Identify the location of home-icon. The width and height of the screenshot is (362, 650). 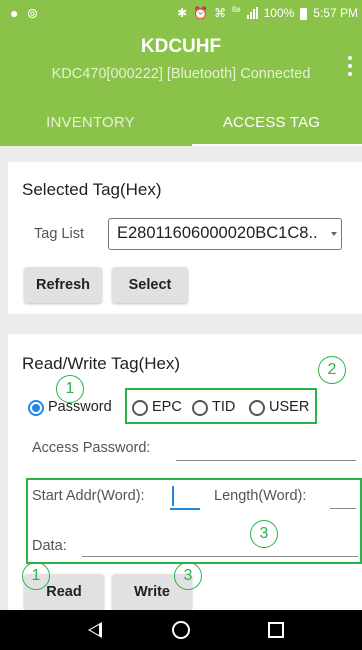
(181, 630).